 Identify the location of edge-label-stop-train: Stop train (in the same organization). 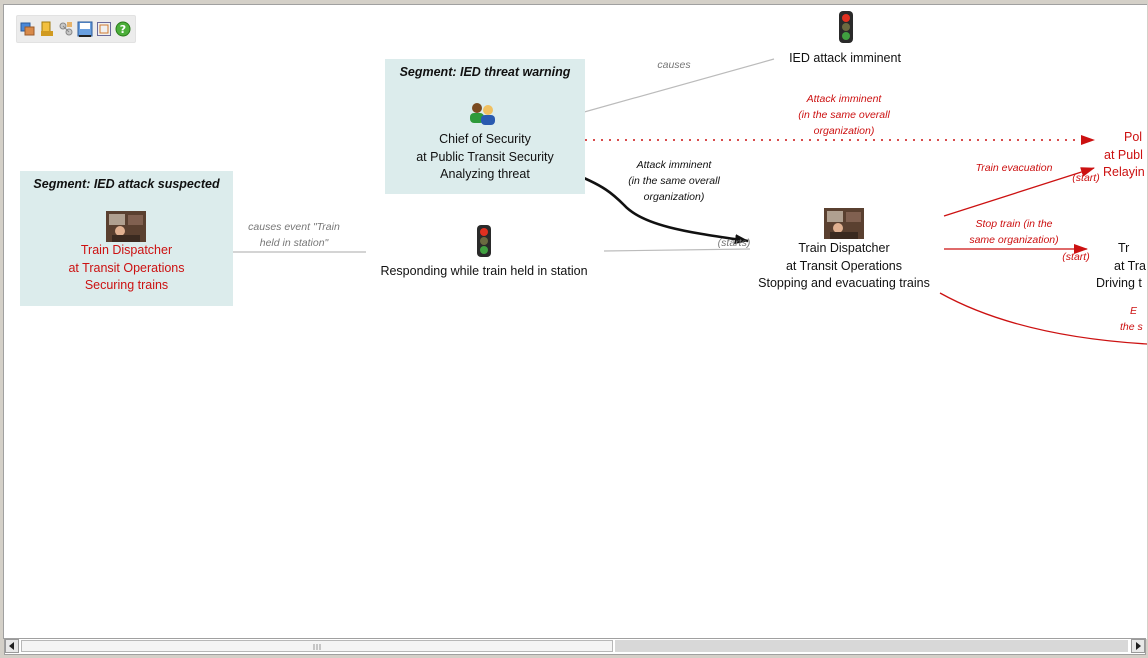
(1014, 232).